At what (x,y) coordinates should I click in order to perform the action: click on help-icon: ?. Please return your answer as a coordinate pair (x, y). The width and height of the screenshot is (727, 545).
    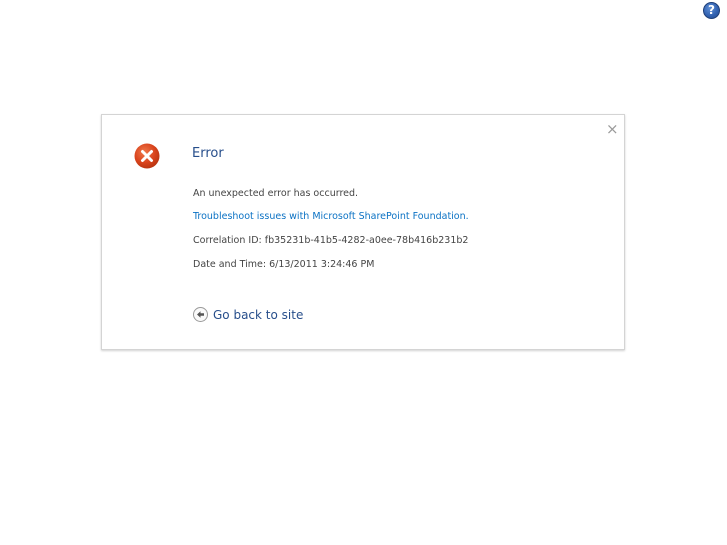
    Looking at the image, I should click on (711, 10).